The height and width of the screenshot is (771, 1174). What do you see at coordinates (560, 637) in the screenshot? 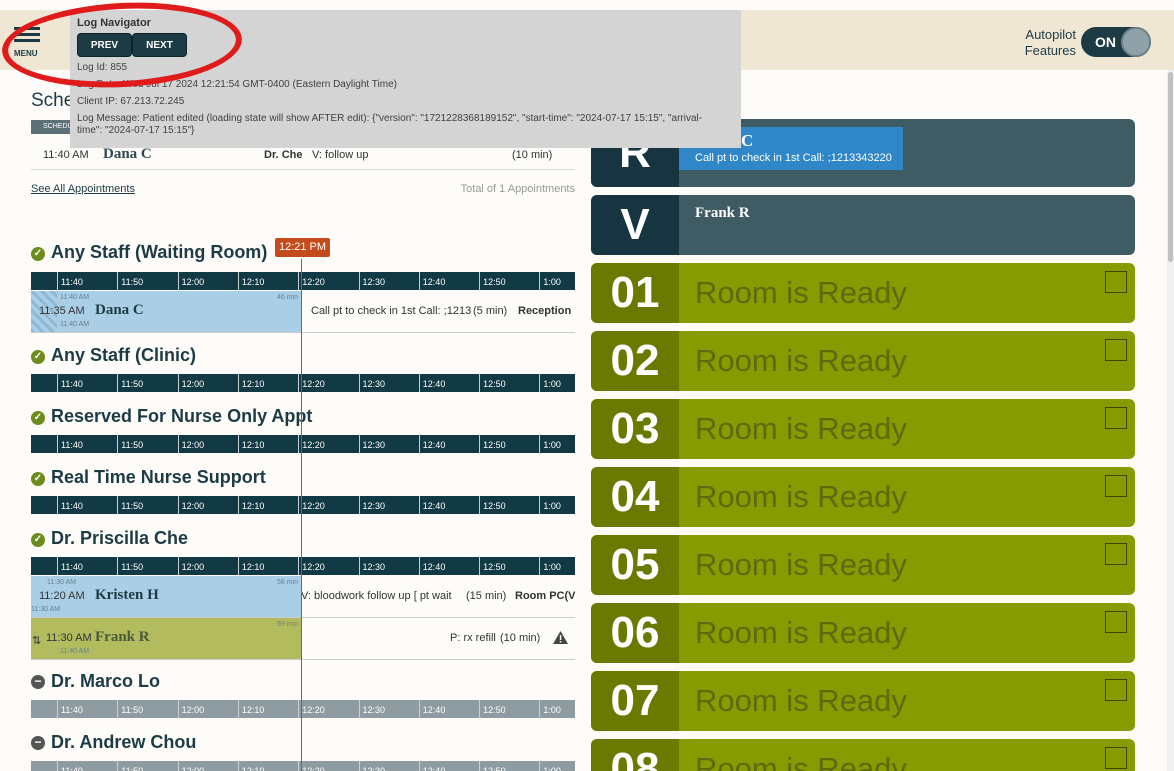
I see `warning-icon` at bounding box center [560, 637].